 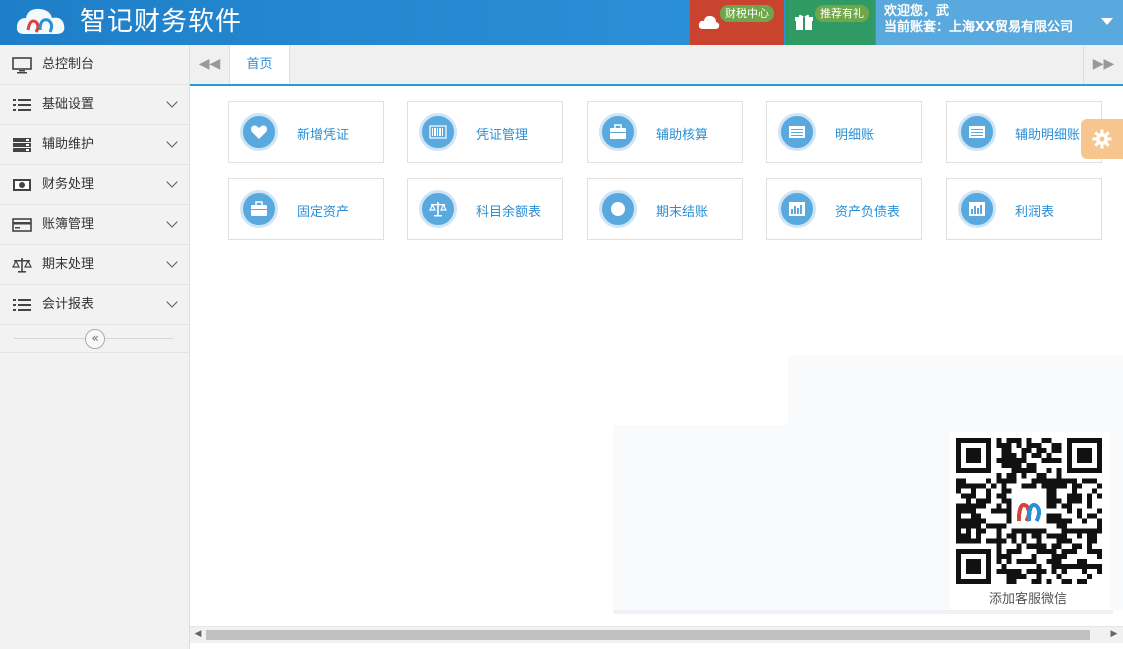 I want to click on tax-center-button: 财税中心, so click(x=737, y=22).